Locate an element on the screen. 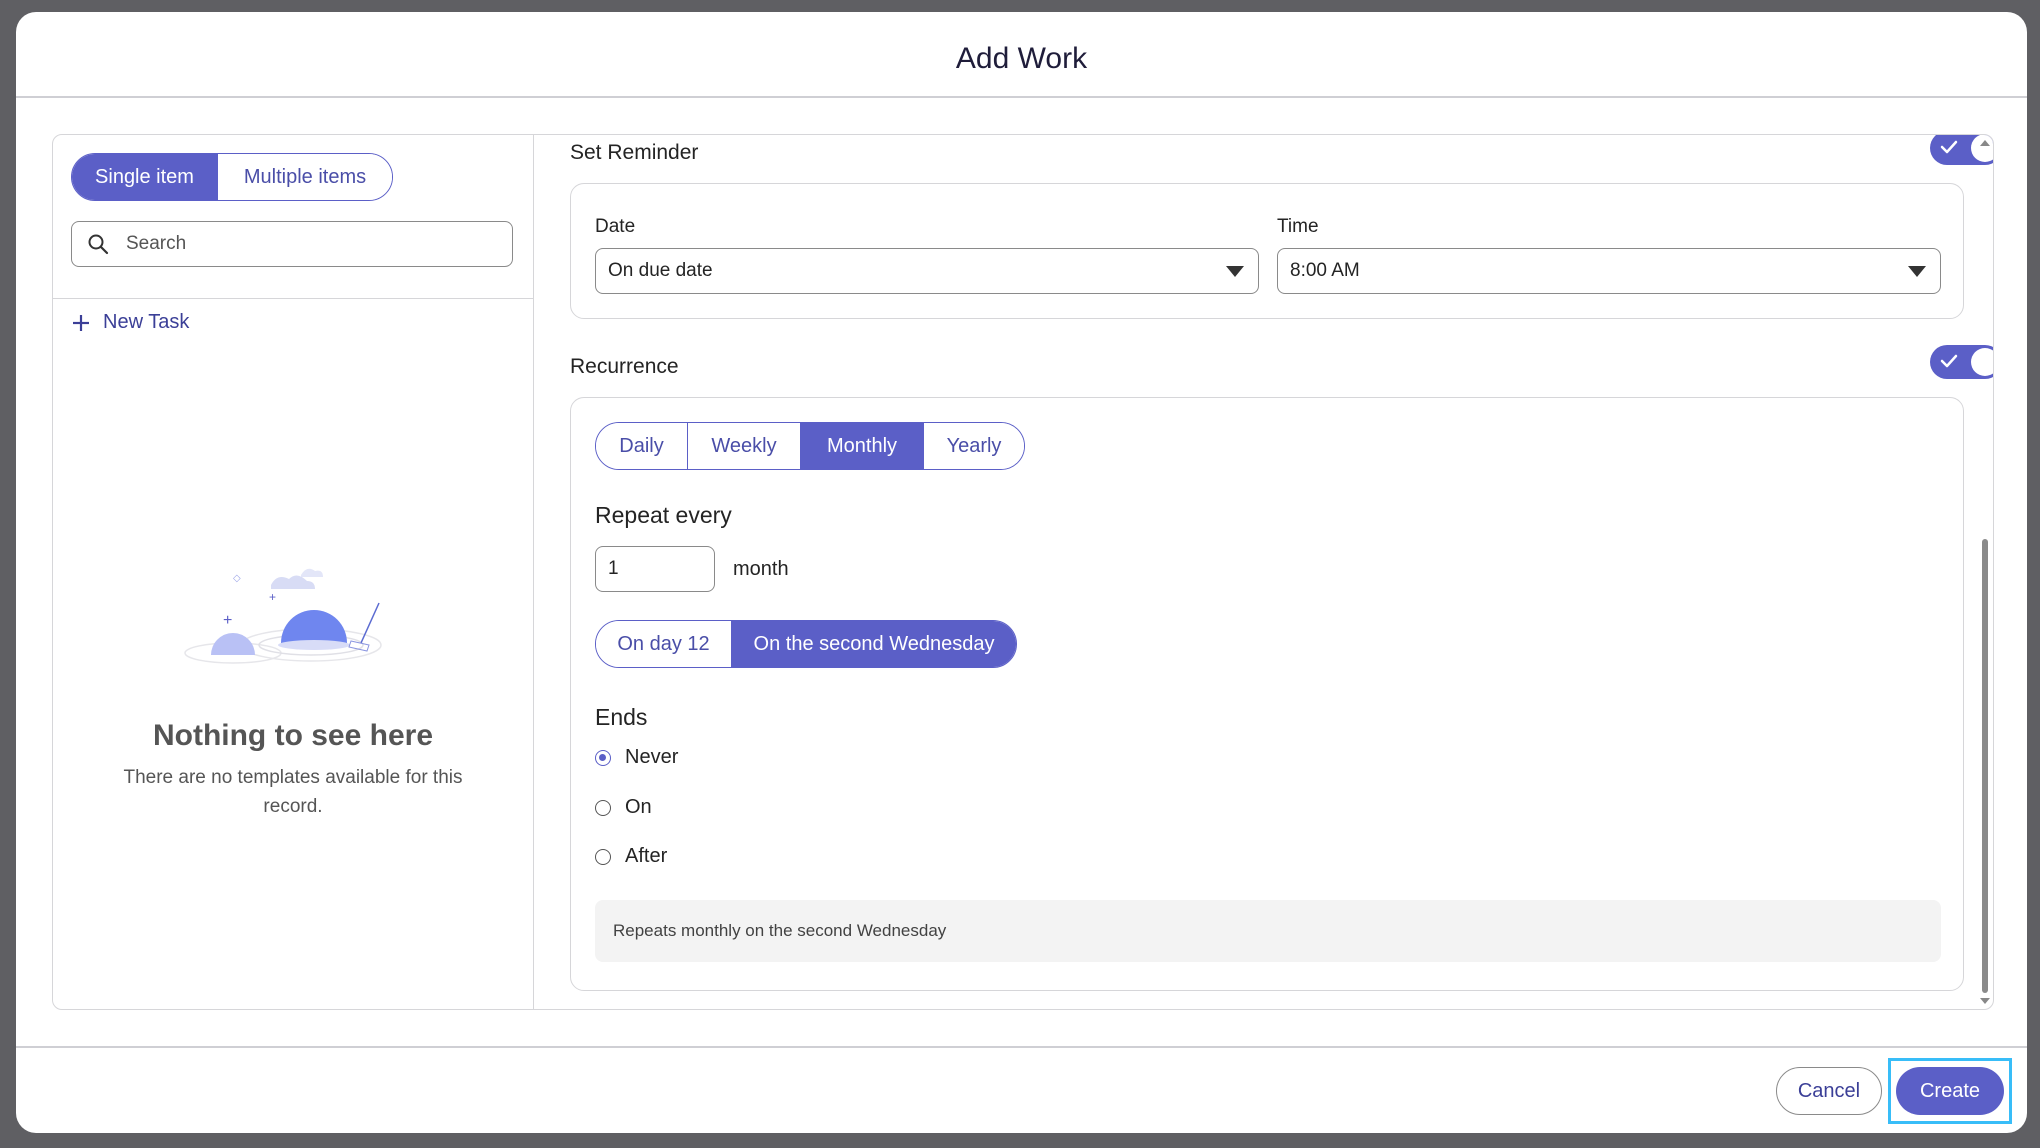  reminder-card: Date On due date Time 8:00 AM is located at coordinates (1267, 251).